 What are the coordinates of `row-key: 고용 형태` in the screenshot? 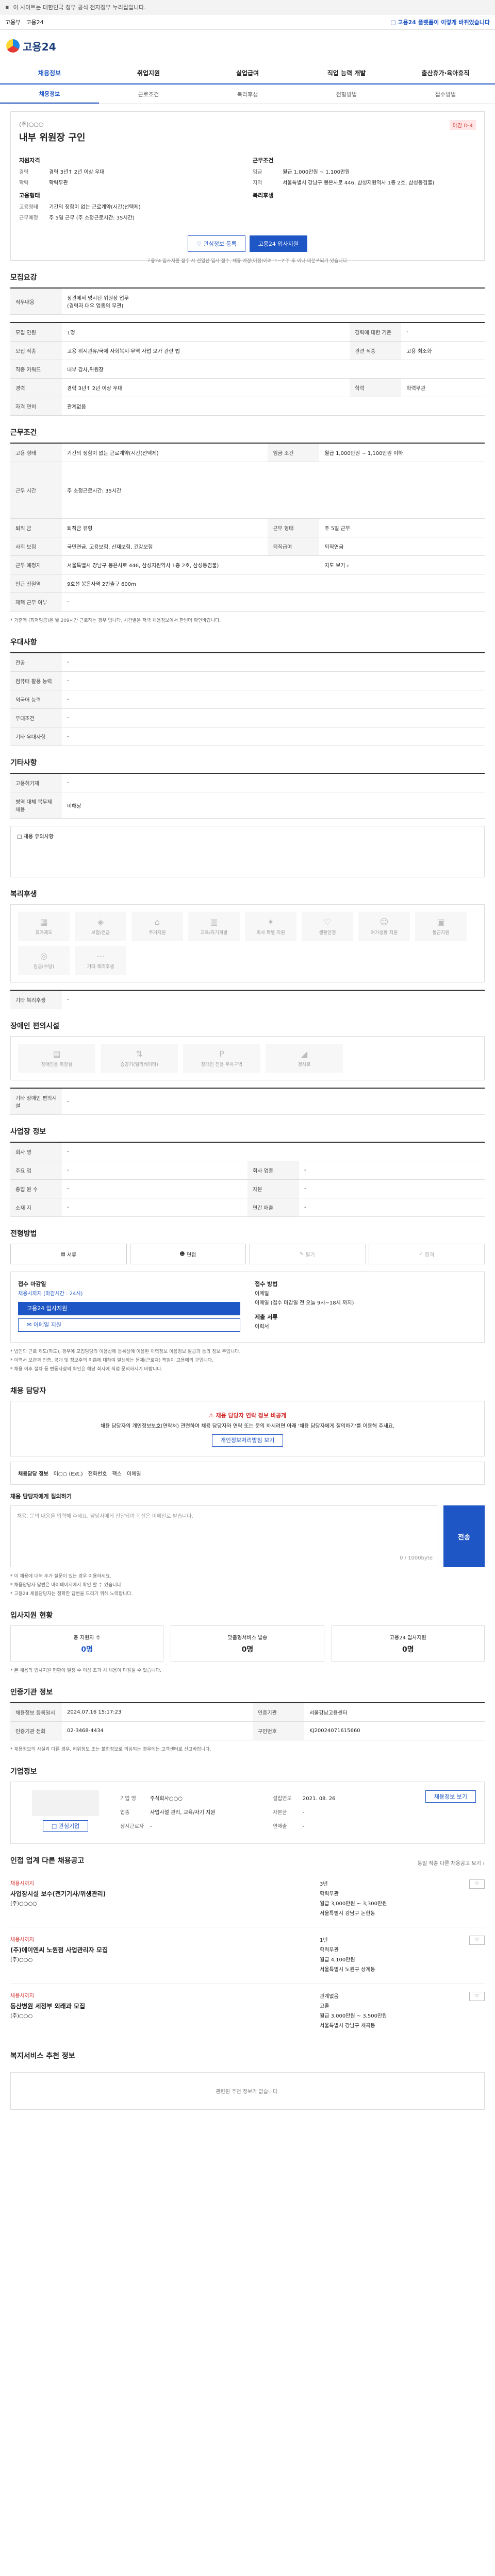 It's located at (36, 452).